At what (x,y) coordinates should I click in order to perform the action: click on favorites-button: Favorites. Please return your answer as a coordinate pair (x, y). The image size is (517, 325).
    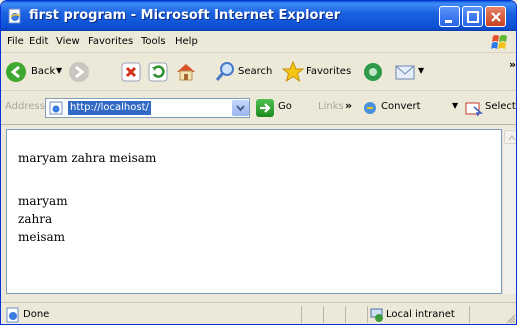
    Looking at the image, I should click on (317, 72).